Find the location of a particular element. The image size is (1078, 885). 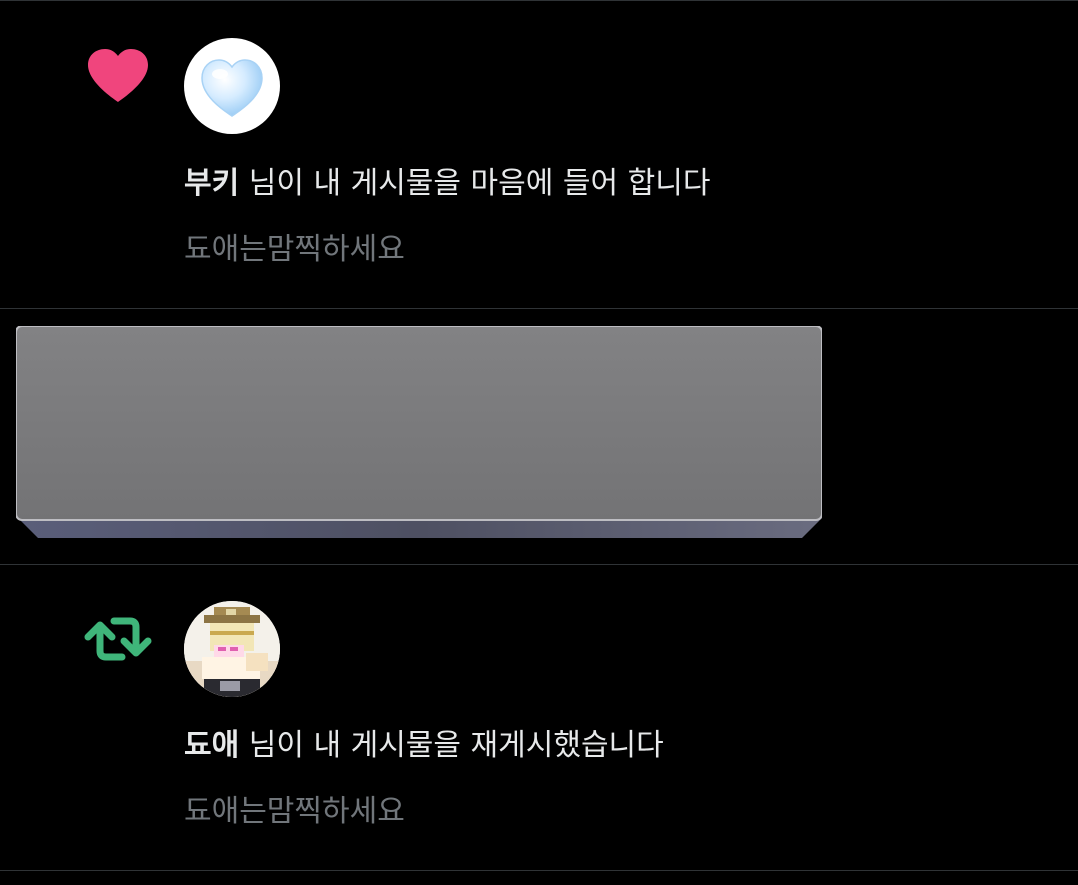

username: 됴애 is located at coordinates (211, 745).